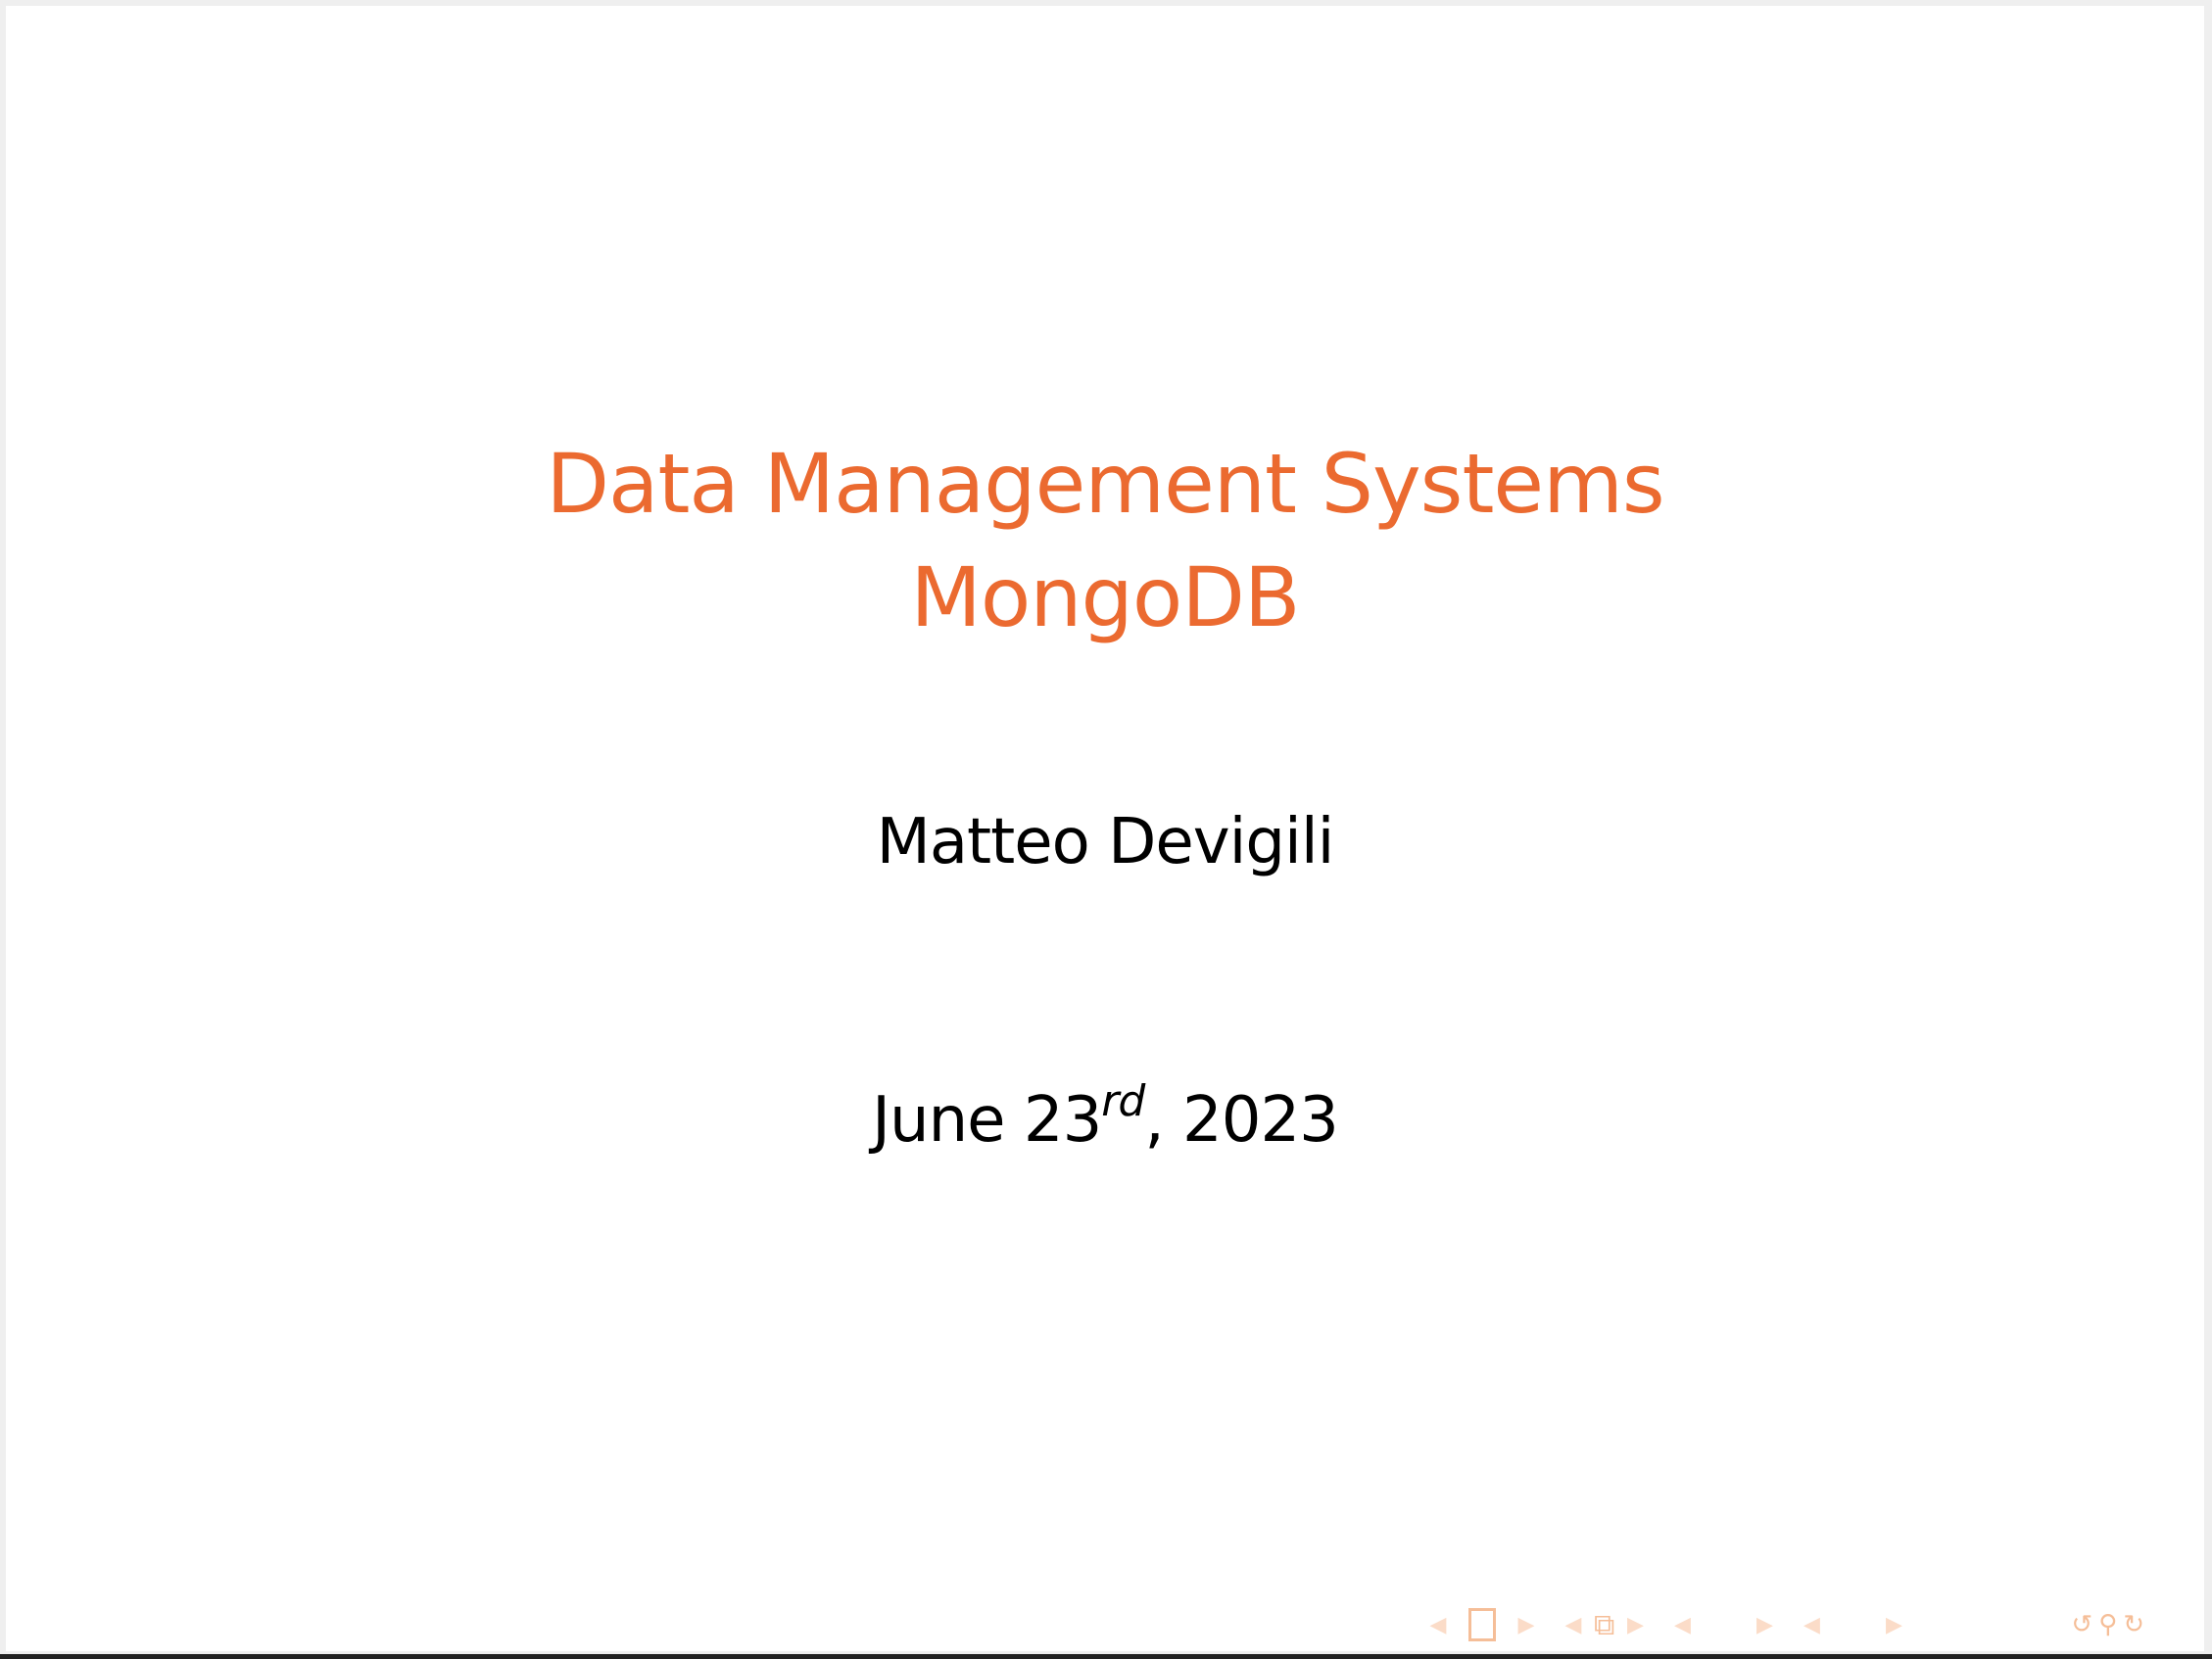 This screenshot has height=1659, width=2212. I want to click on next-subsection-icon: ▶, so click(1764, 1624).